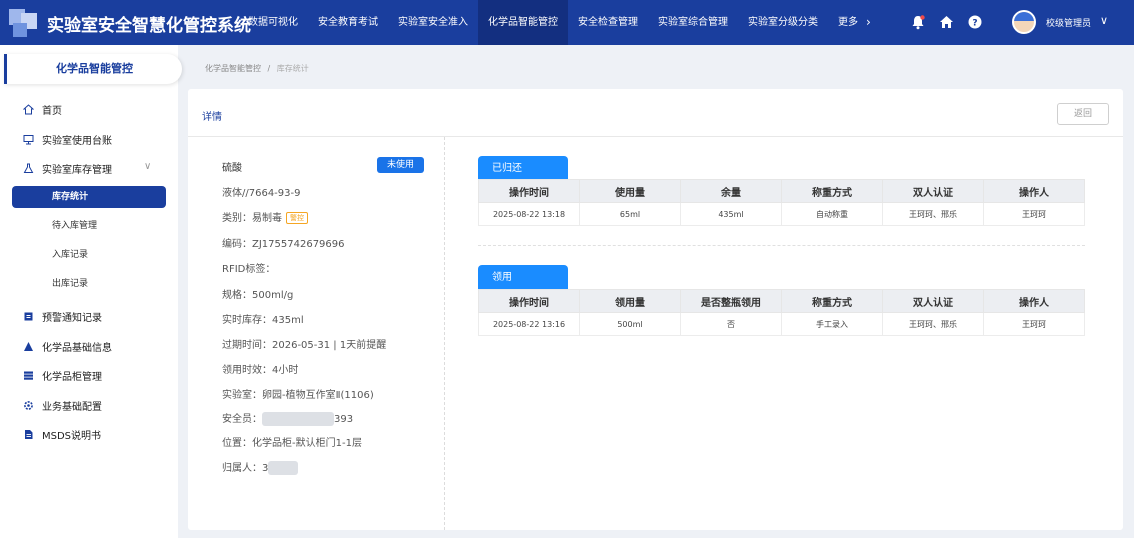 This screenshot has height=538, width=1134. What do you see at coordinates (918, 22) in the screenshot?
I see `bell-icon` at bounding box center [918, 22].